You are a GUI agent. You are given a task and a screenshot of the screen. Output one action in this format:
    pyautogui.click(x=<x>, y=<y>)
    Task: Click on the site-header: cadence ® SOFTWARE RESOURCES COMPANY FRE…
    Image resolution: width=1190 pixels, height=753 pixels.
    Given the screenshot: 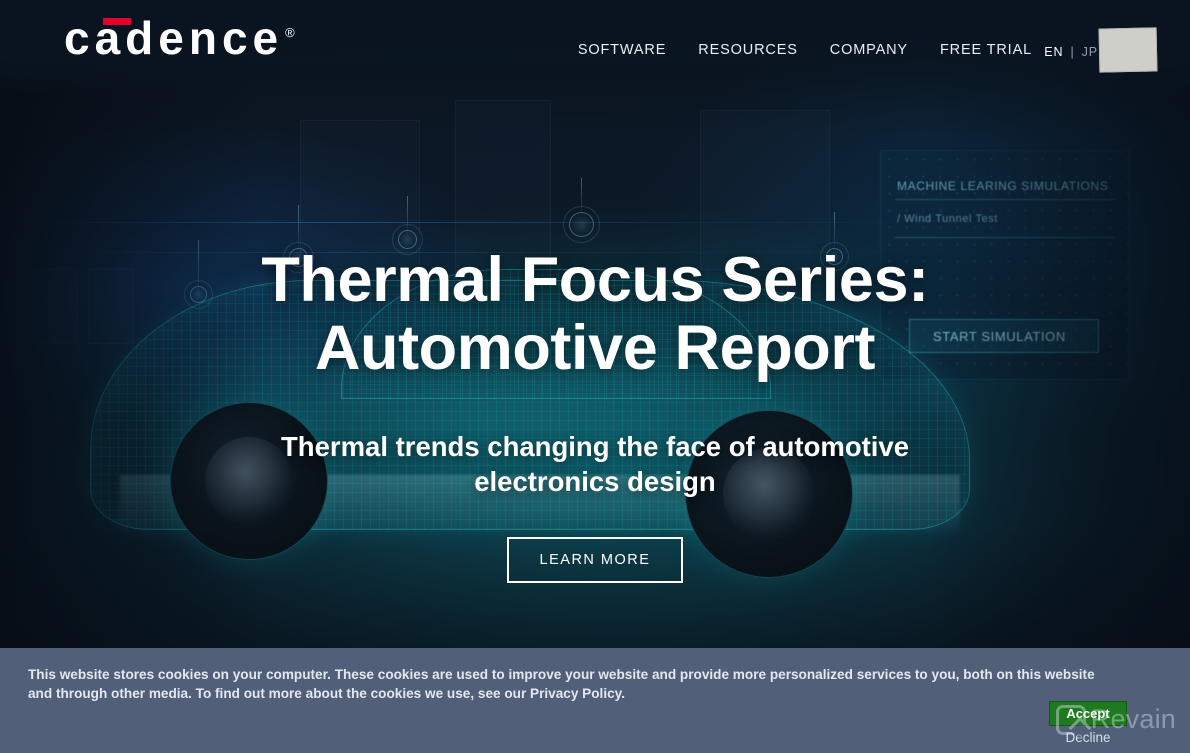 What is the action you would take?
    pyautogui.click(x=595, y=48)
    